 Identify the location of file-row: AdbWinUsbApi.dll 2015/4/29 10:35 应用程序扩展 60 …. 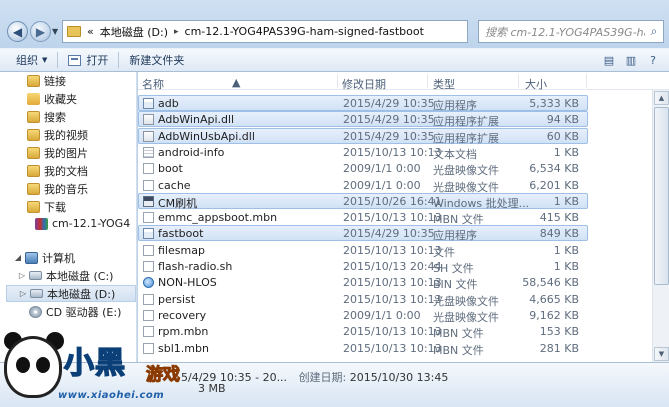
(363, 136).